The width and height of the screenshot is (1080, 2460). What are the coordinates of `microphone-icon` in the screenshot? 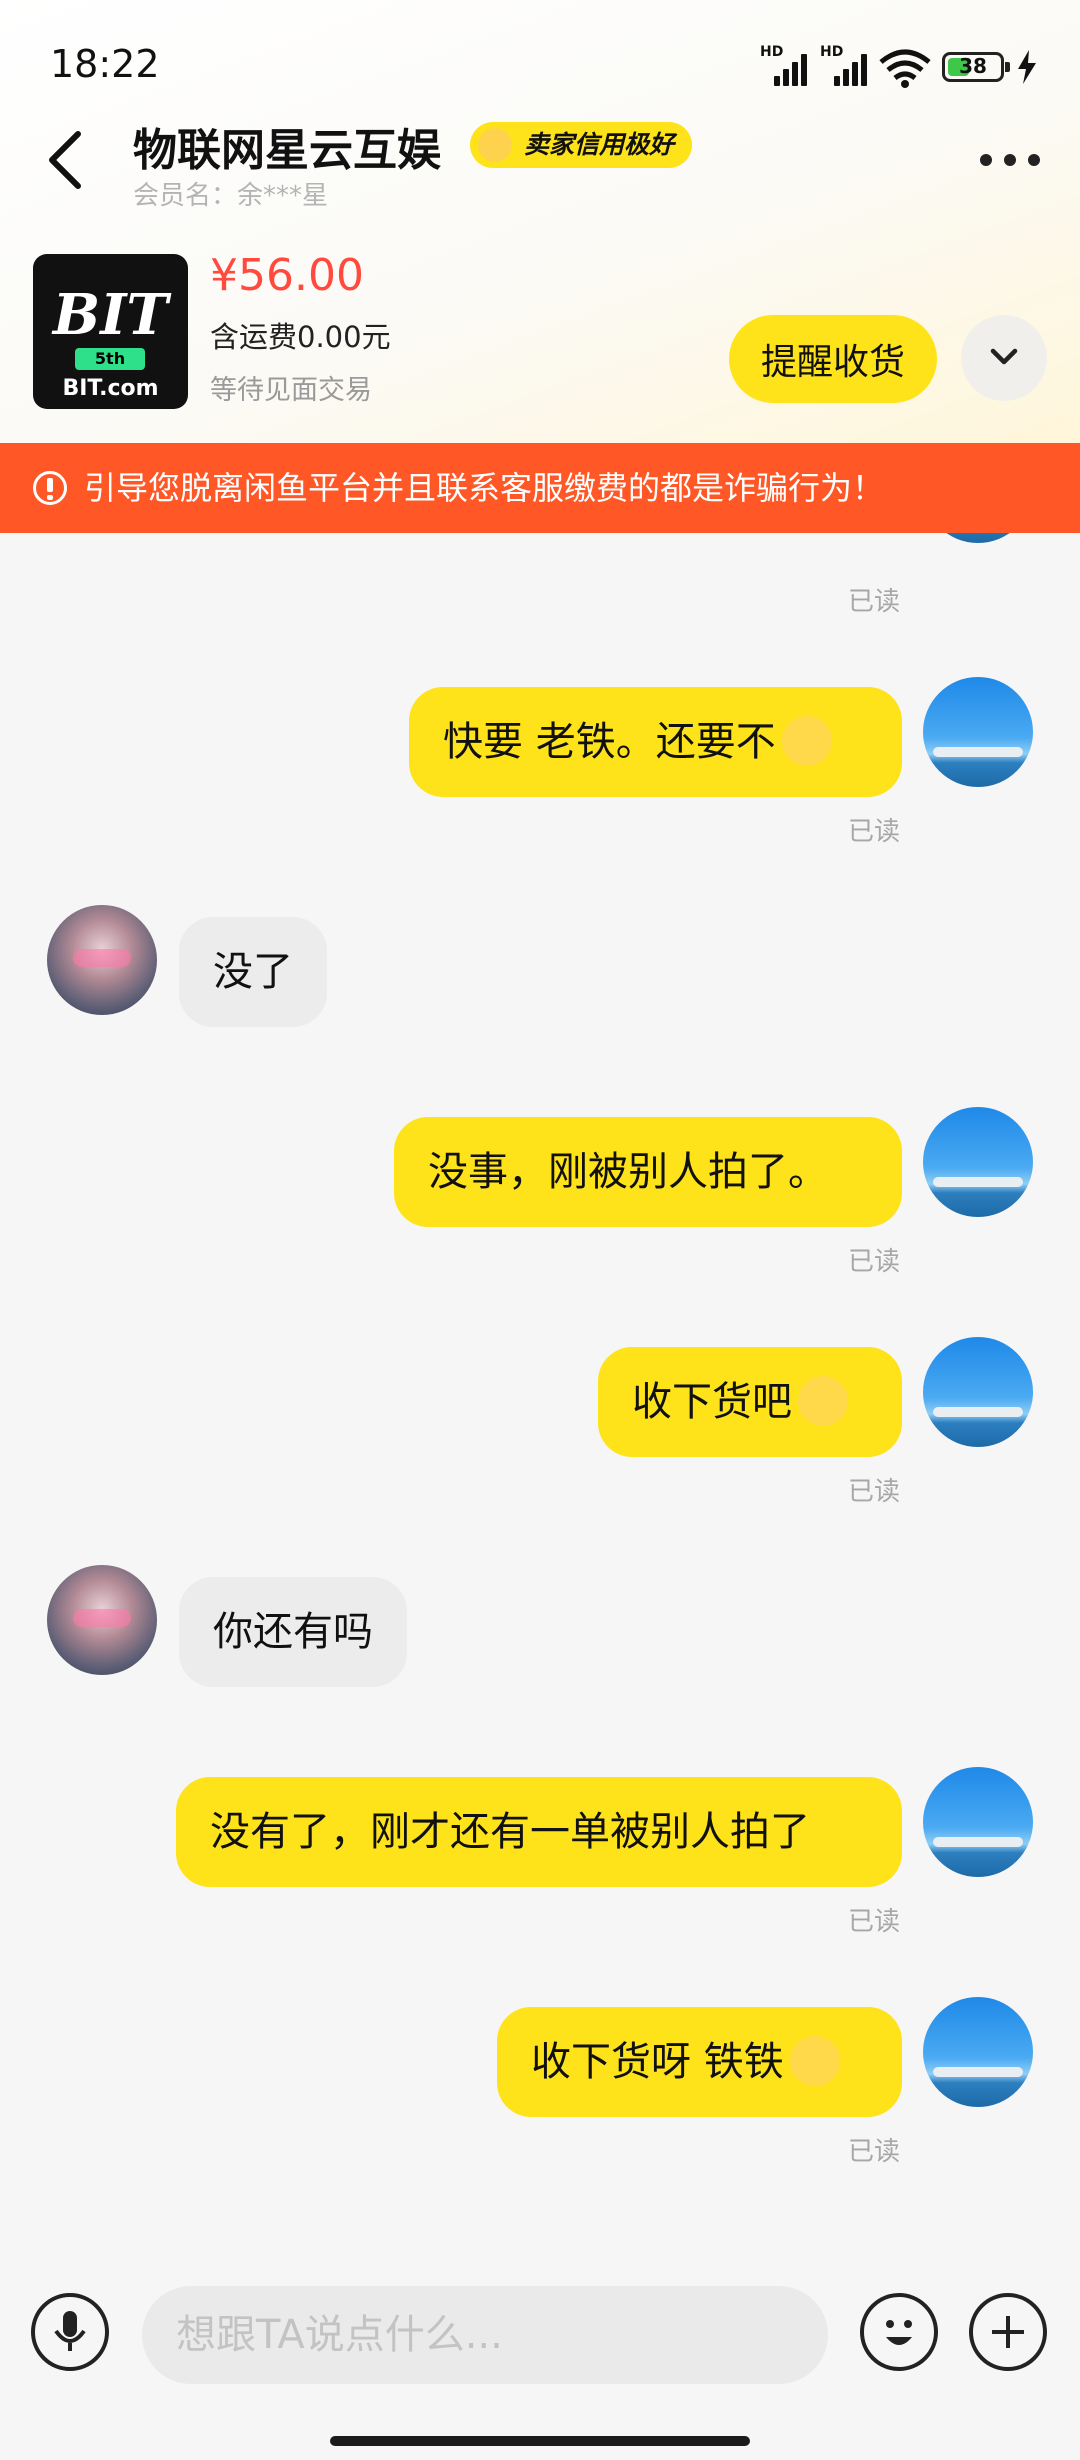 It's located at (70, 2332).